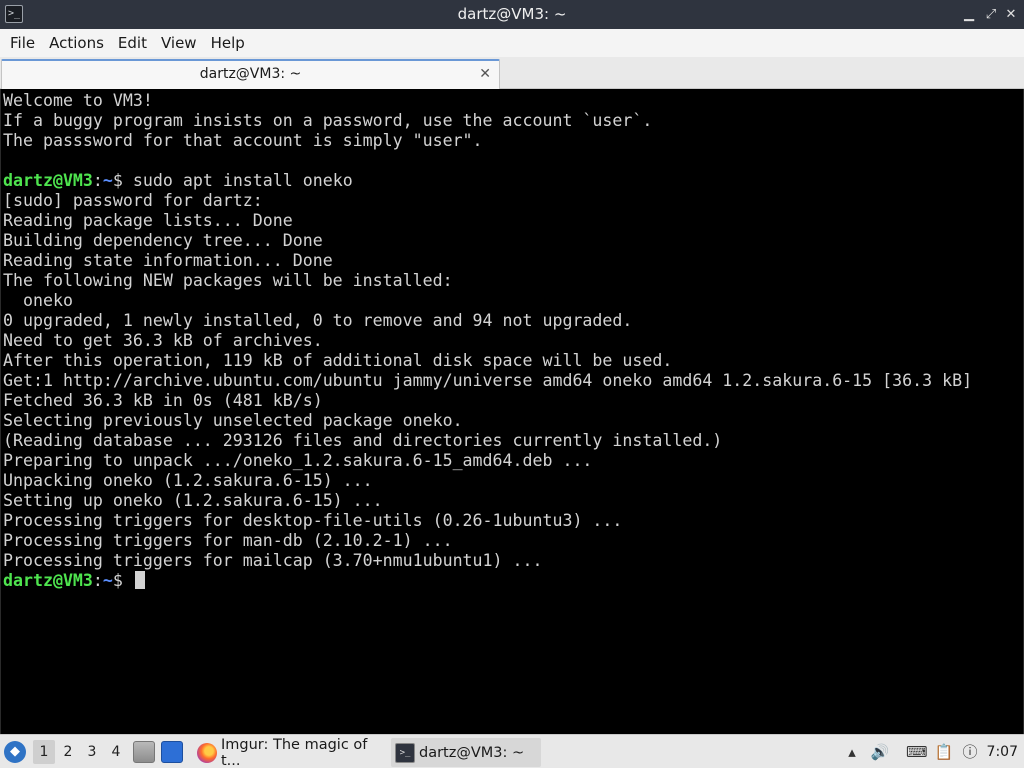 The width and height of the screenshot is (1024, 768). I want to click on show-desktop-icon, so click(172, 752).